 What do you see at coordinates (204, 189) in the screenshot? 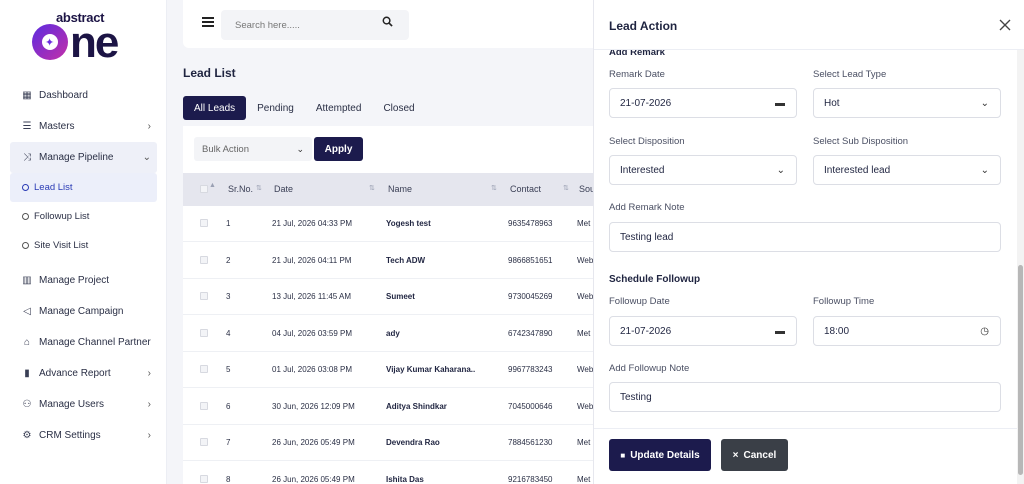
I see `select-all-checkbox` at bounding box center [204, 189].